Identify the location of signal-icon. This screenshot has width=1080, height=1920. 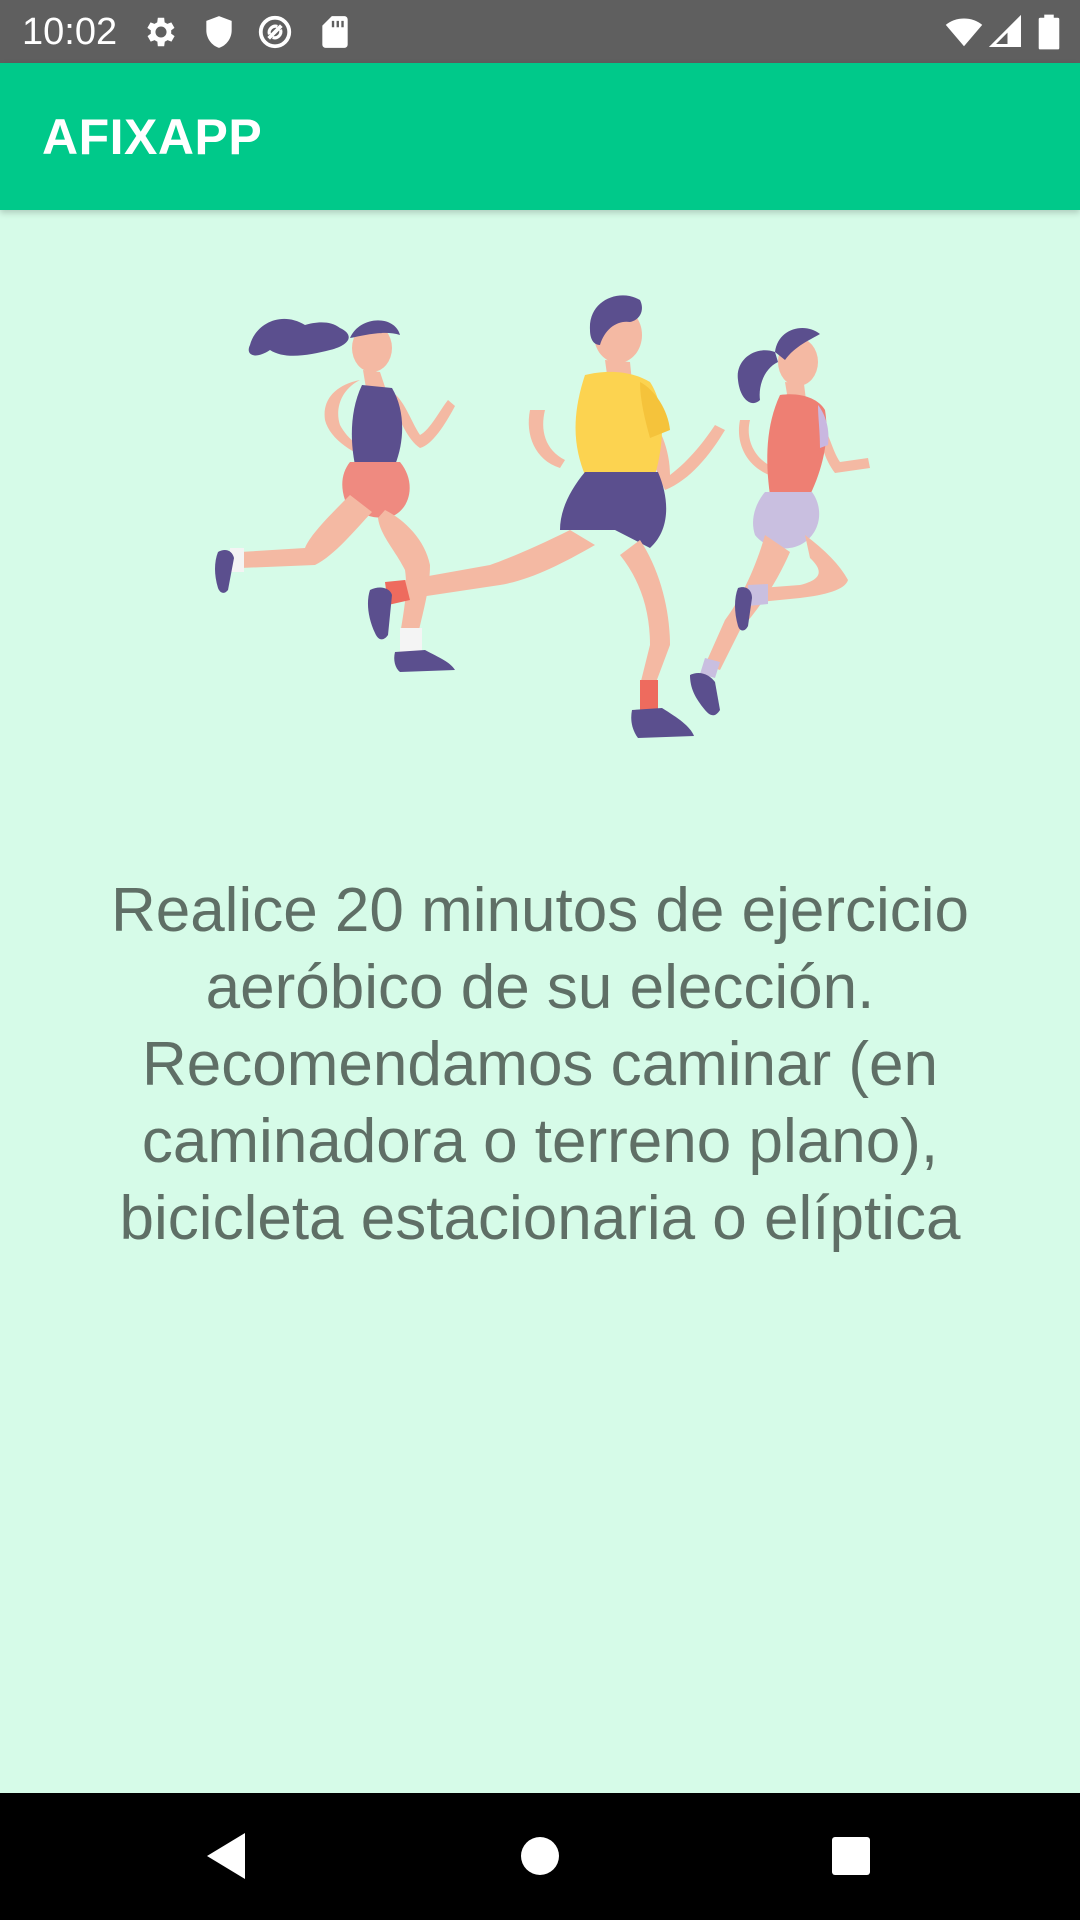
(1004, 30).